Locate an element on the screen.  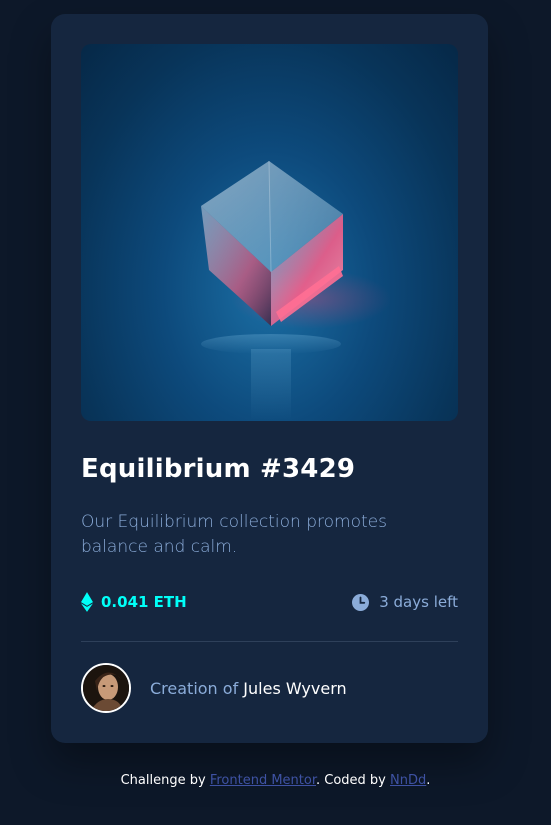
card-divider is located at coordinates (269, 641).